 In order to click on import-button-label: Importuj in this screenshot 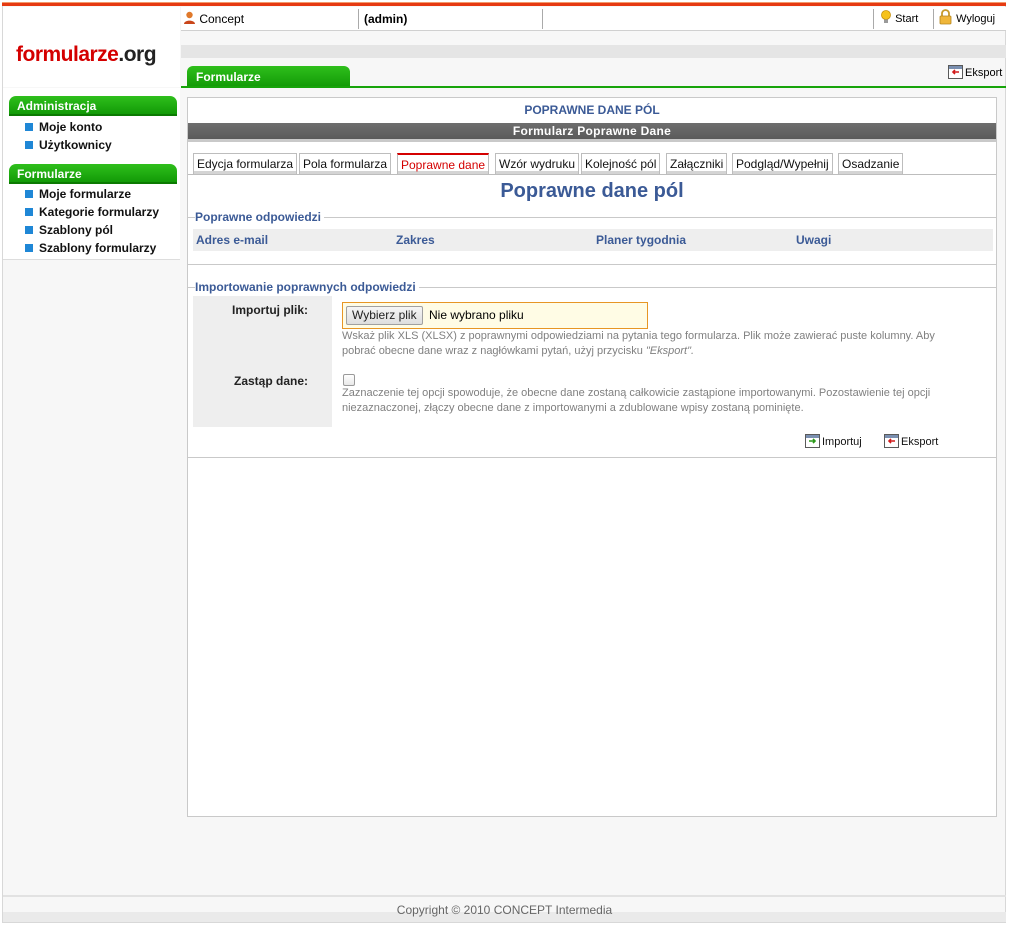, I will do `click(842, 442)`.